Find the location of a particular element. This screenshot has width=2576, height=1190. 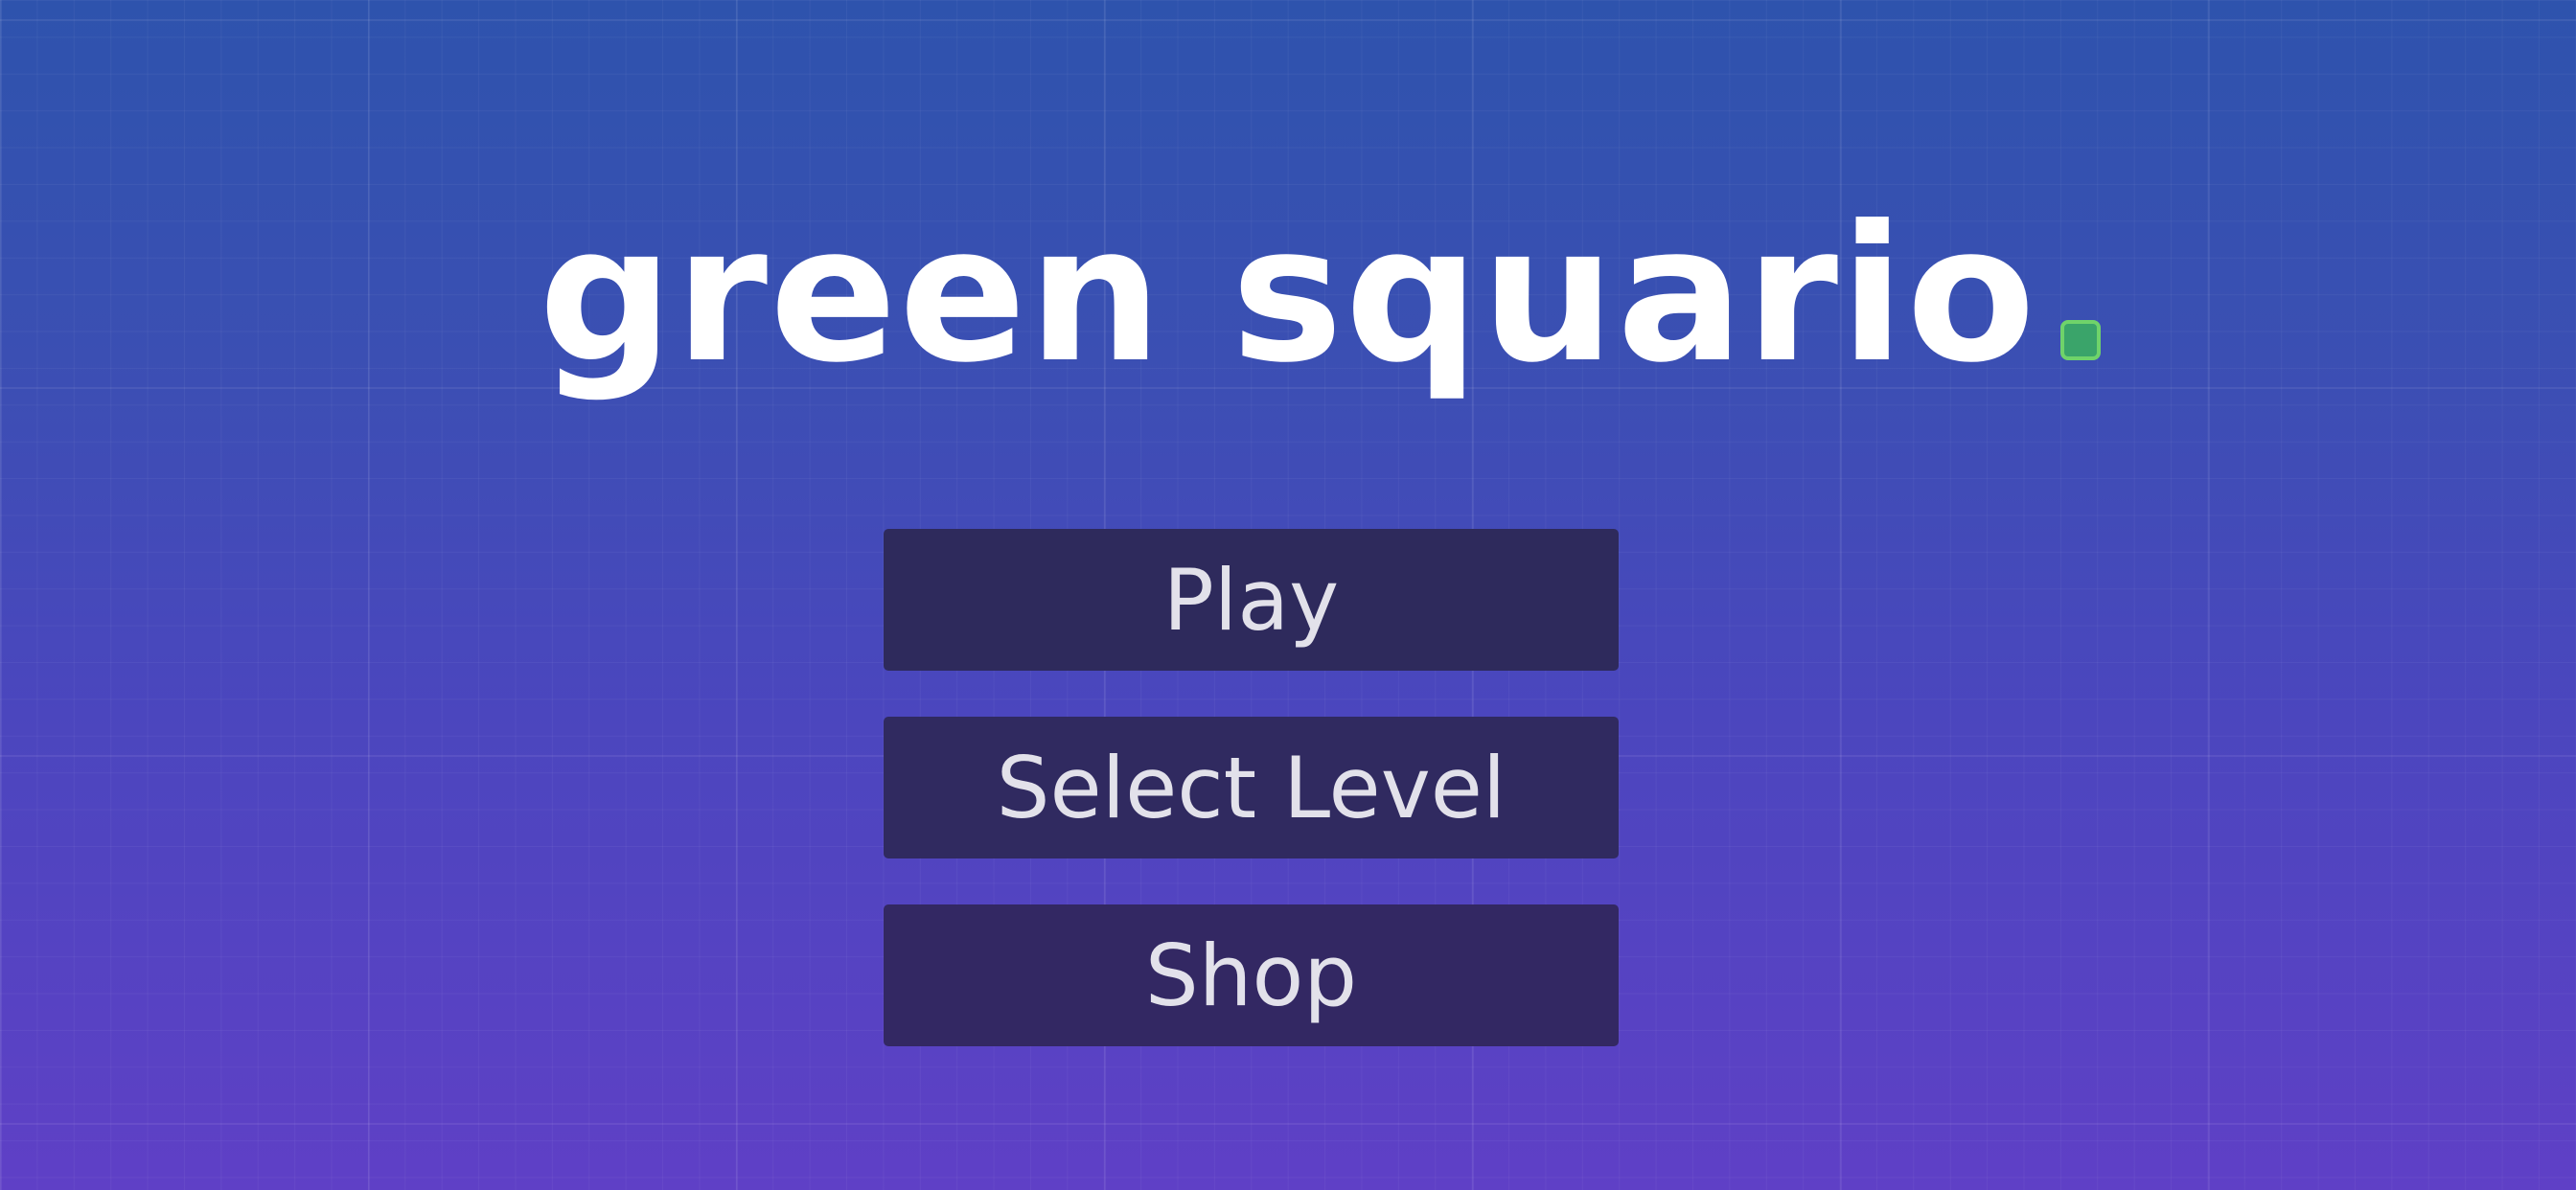

main-menu: Play Select Level Shop is located at coordinates (1251, 788).